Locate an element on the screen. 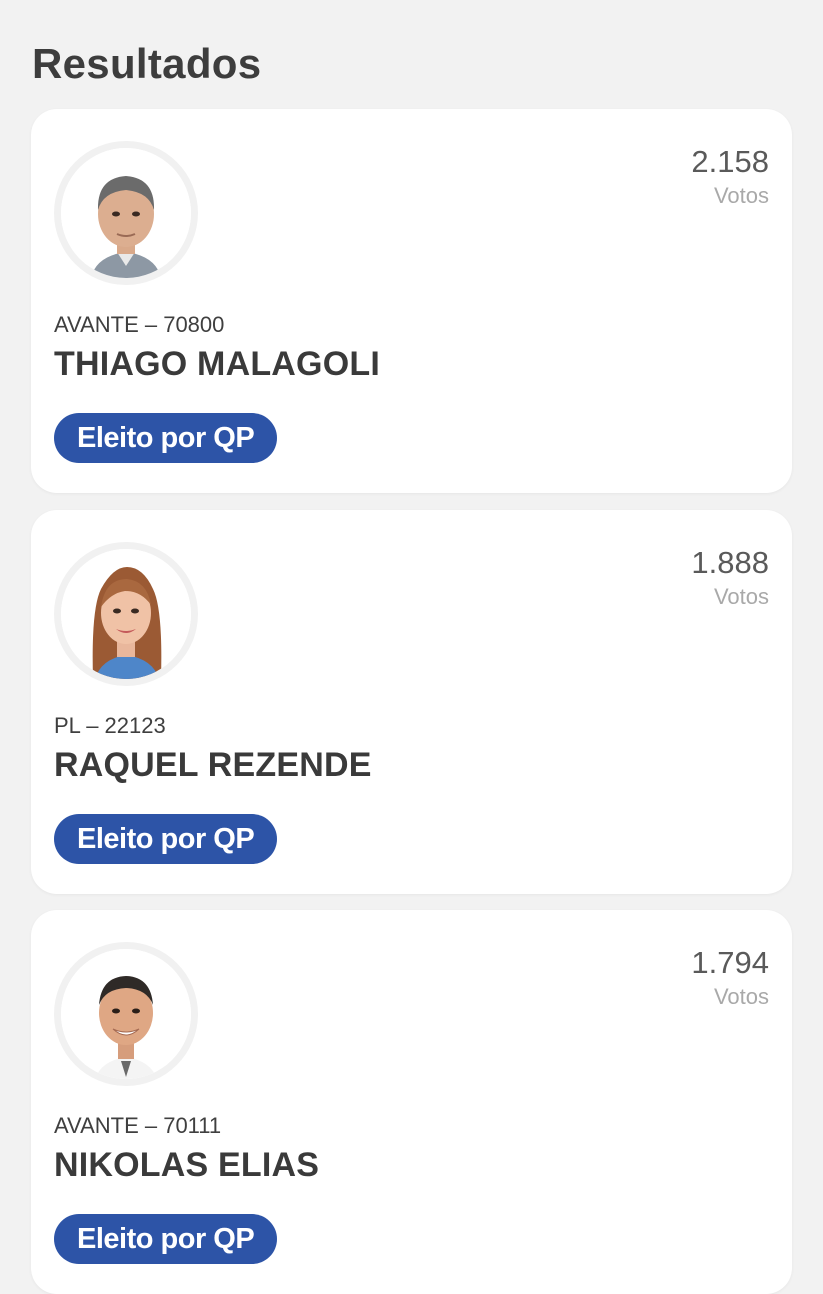  party-number: PL – 22123 is located at coordinates (110, 725).